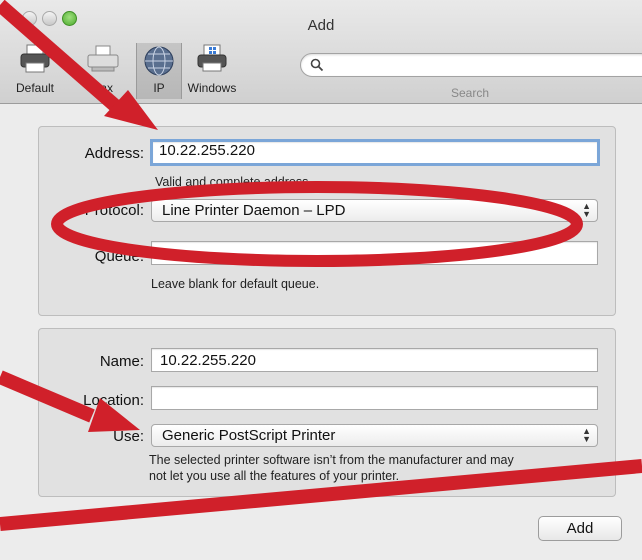 The image size is (642, 560). I want to click on printer-icon, so click(35, 58).